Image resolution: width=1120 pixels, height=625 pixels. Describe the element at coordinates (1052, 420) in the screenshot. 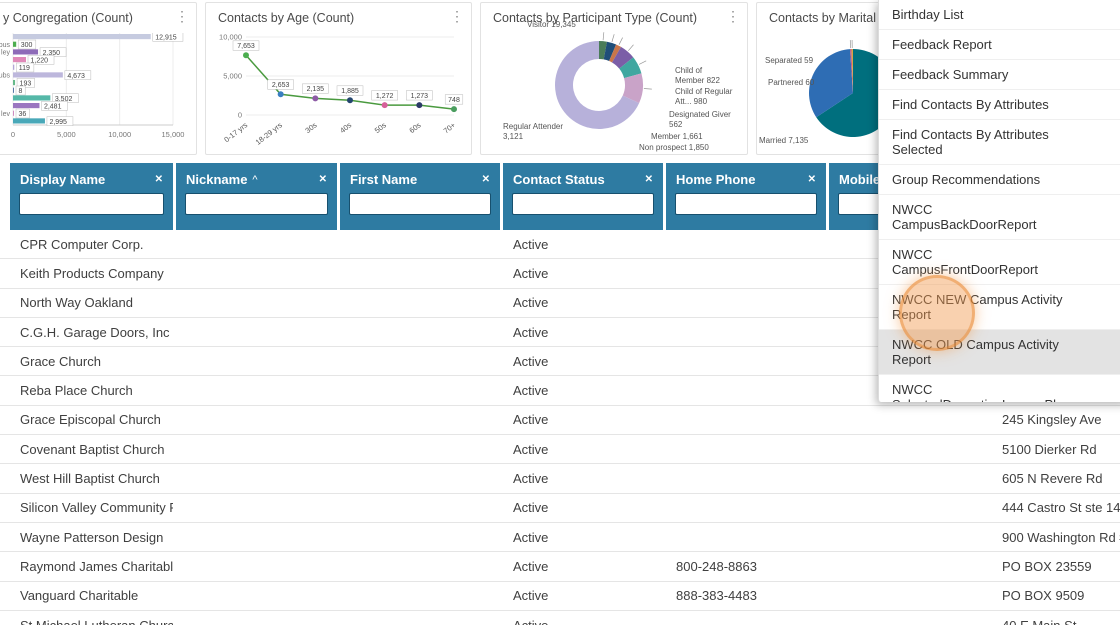

I see `cell-address: 245 Kingsley Ave` at that location.